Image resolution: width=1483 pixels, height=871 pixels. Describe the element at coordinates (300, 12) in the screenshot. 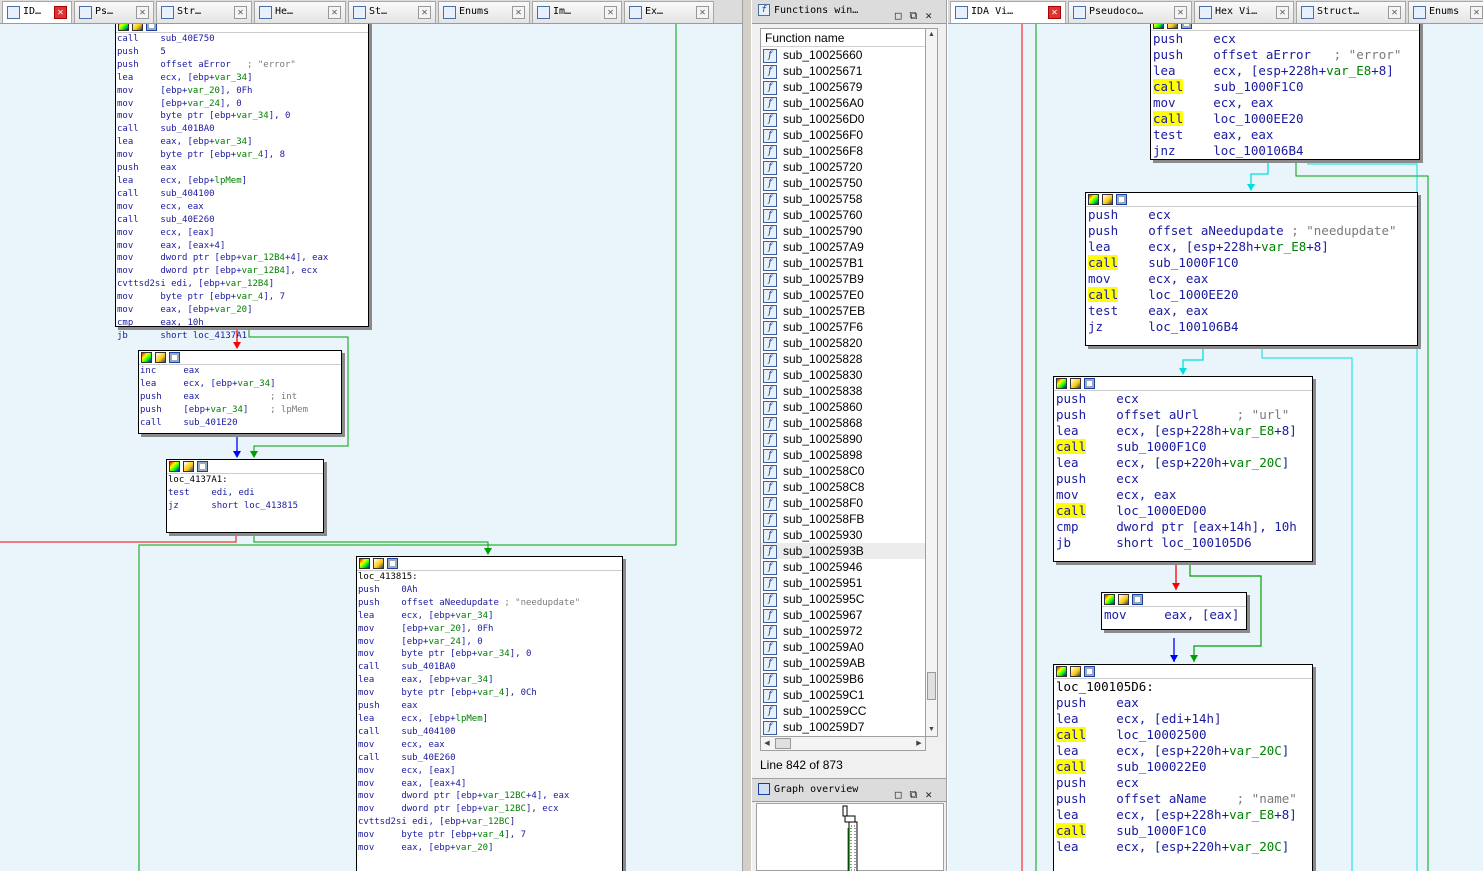

I see `tab-hex-view: He… ✕` at that location.